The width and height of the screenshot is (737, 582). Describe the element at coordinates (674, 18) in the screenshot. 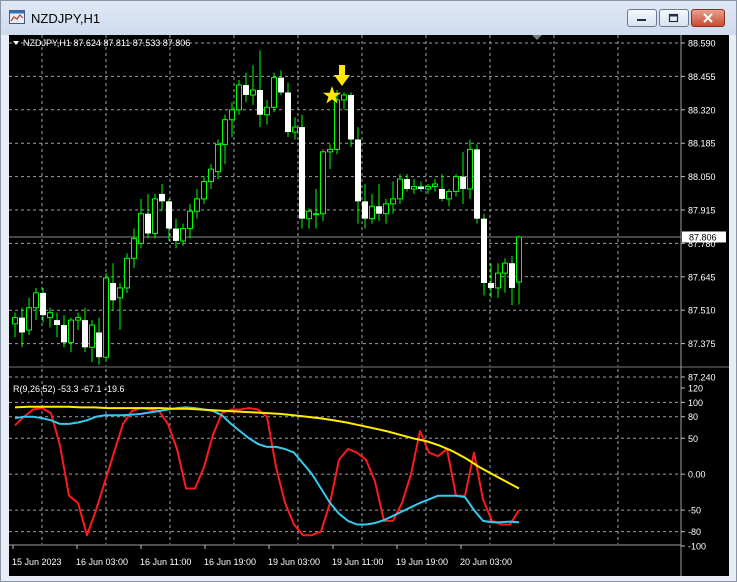

I see `maximize-button` at that location.